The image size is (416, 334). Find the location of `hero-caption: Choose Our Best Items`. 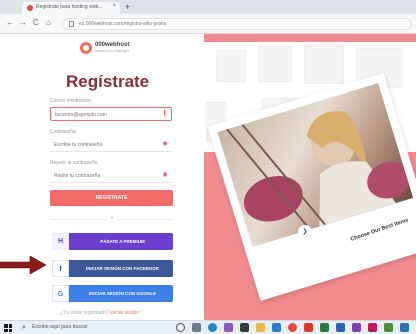

hero-caption: Choose Our Best Items is located at coordinates (379, 230).